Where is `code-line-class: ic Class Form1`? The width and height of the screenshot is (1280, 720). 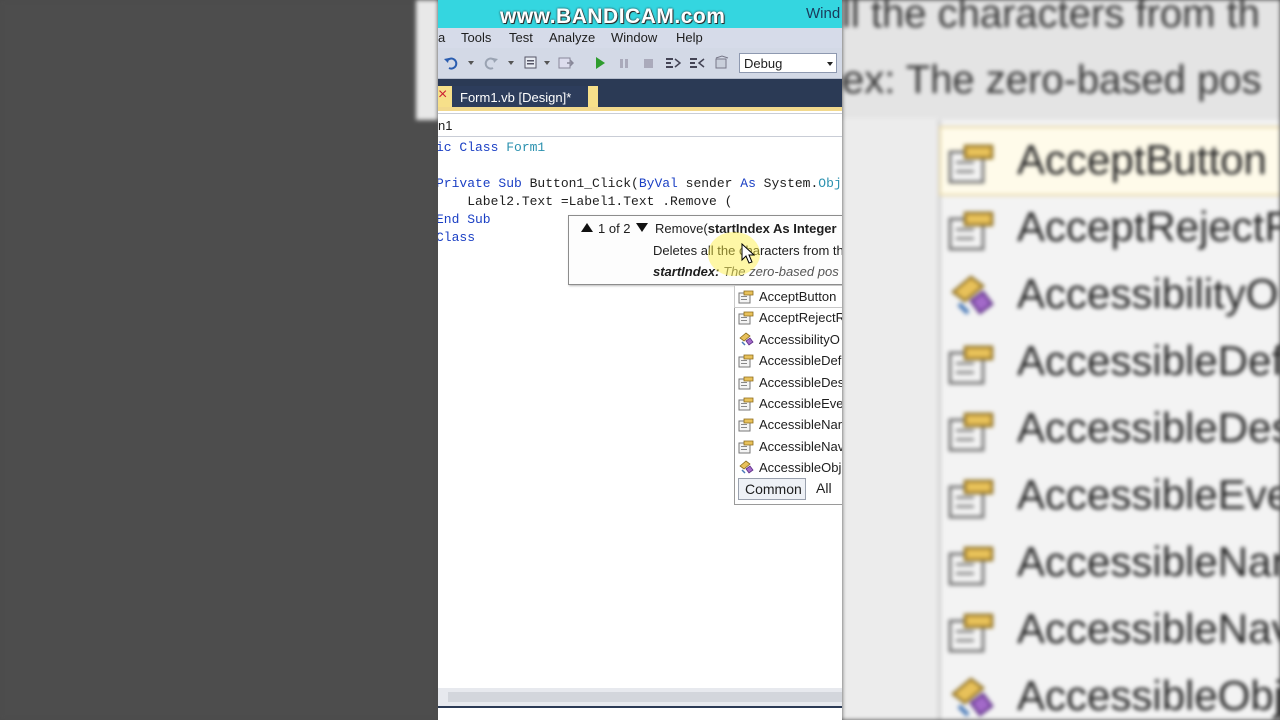
code-line-class: ic Class Form1 is located at coordinates (491, 147).